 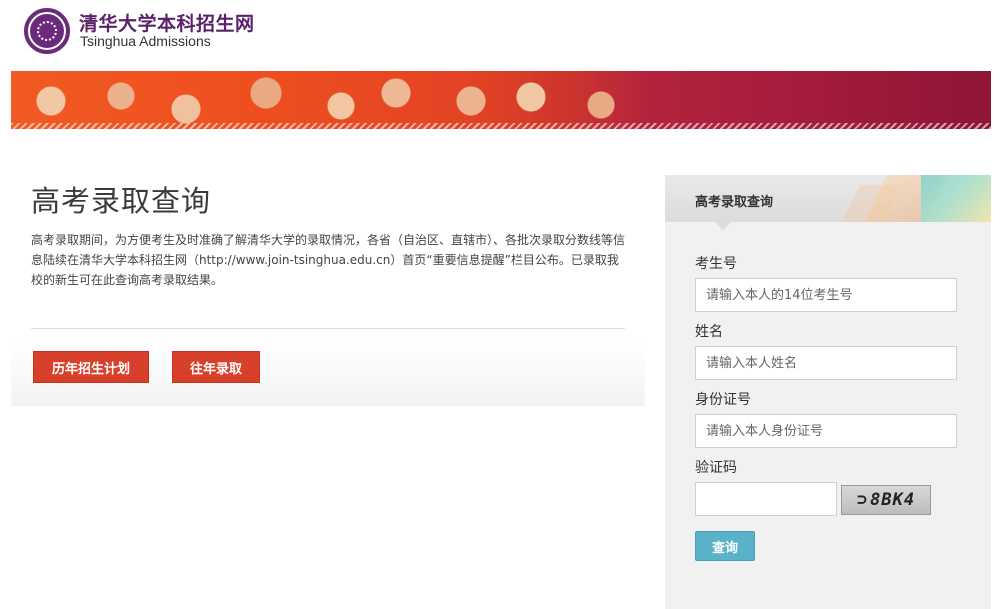 What do you see at coordinates (828, 198) in the screenshot?
I see `panel-header: 高考录取查询` at bounding box center [828, 198].